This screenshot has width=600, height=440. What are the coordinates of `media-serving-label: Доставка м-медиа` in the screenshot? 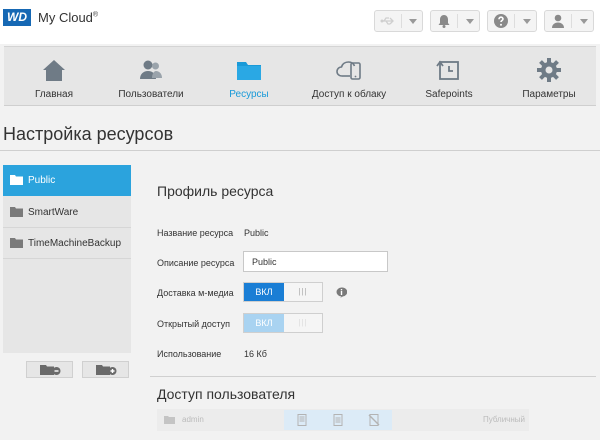 It's located at (195, 293).